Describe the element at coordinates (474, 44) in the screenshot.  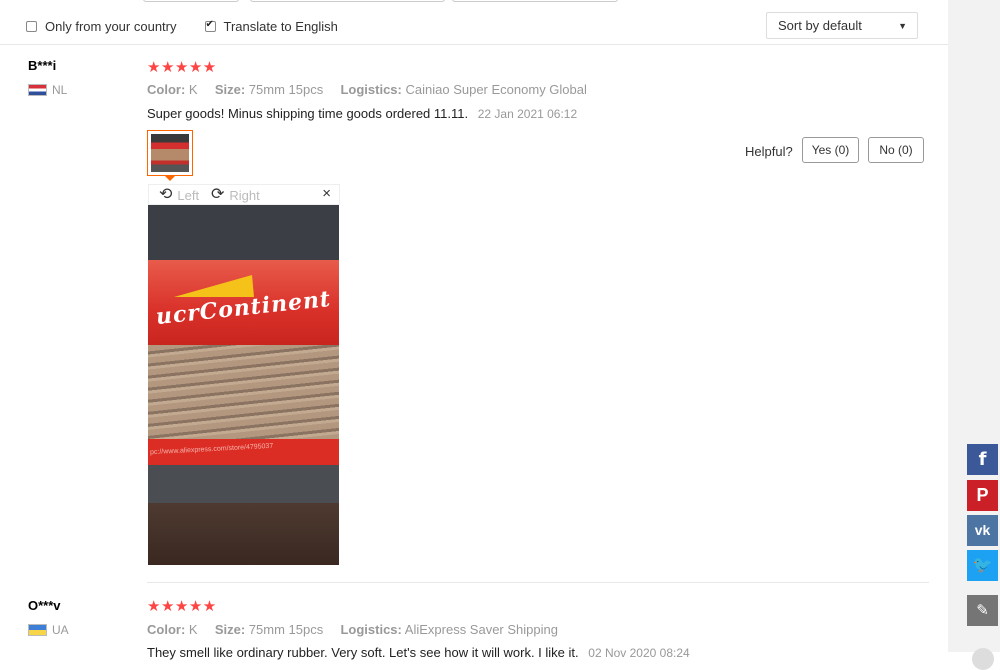
I see `divider` at that location.